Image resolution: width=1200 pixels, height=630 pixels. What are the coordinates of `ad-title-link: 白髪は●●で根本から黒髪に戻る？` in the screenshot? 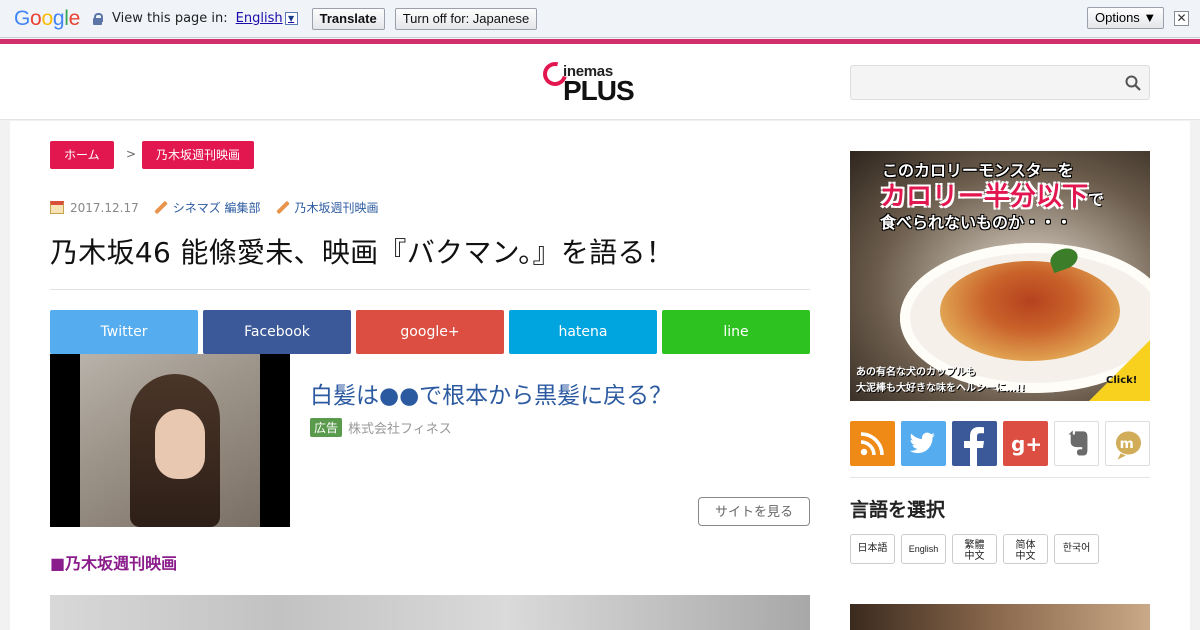 It's located at (491, 393).